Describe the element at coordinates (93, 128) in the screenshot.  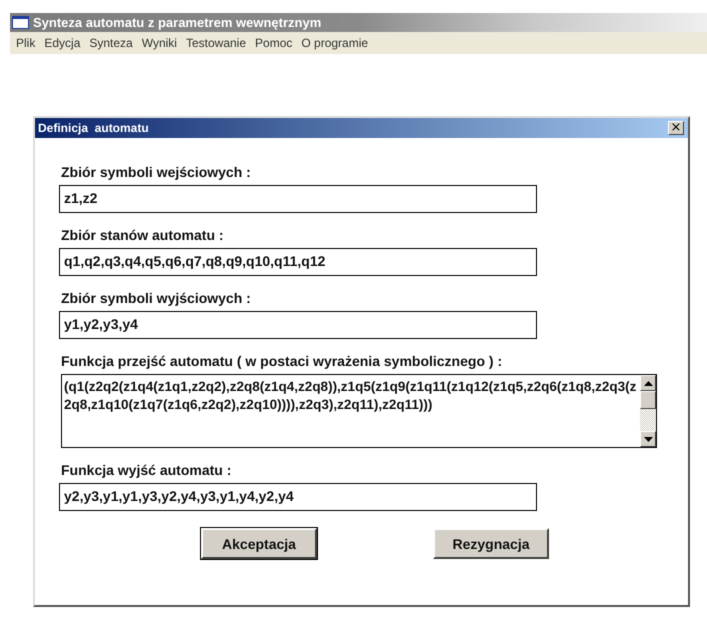
I see `dialog-title: Definicja automatu` at that location.